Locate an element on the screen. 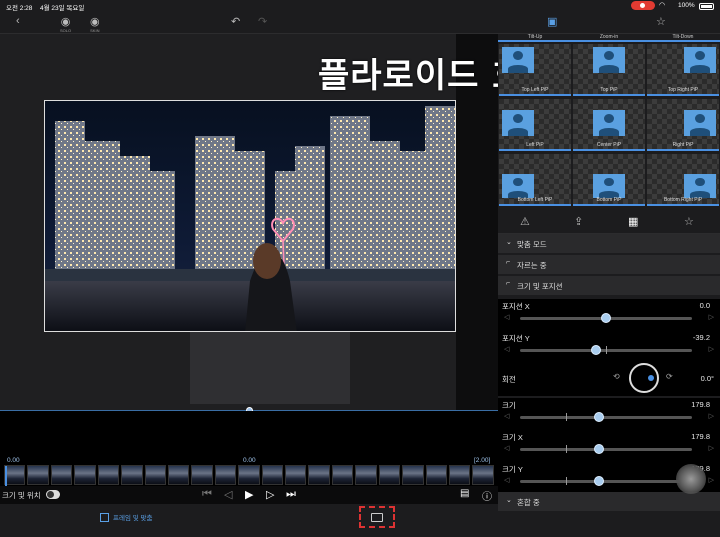  skip-start-icon: ⏮ is located at coordinates (207, 494).